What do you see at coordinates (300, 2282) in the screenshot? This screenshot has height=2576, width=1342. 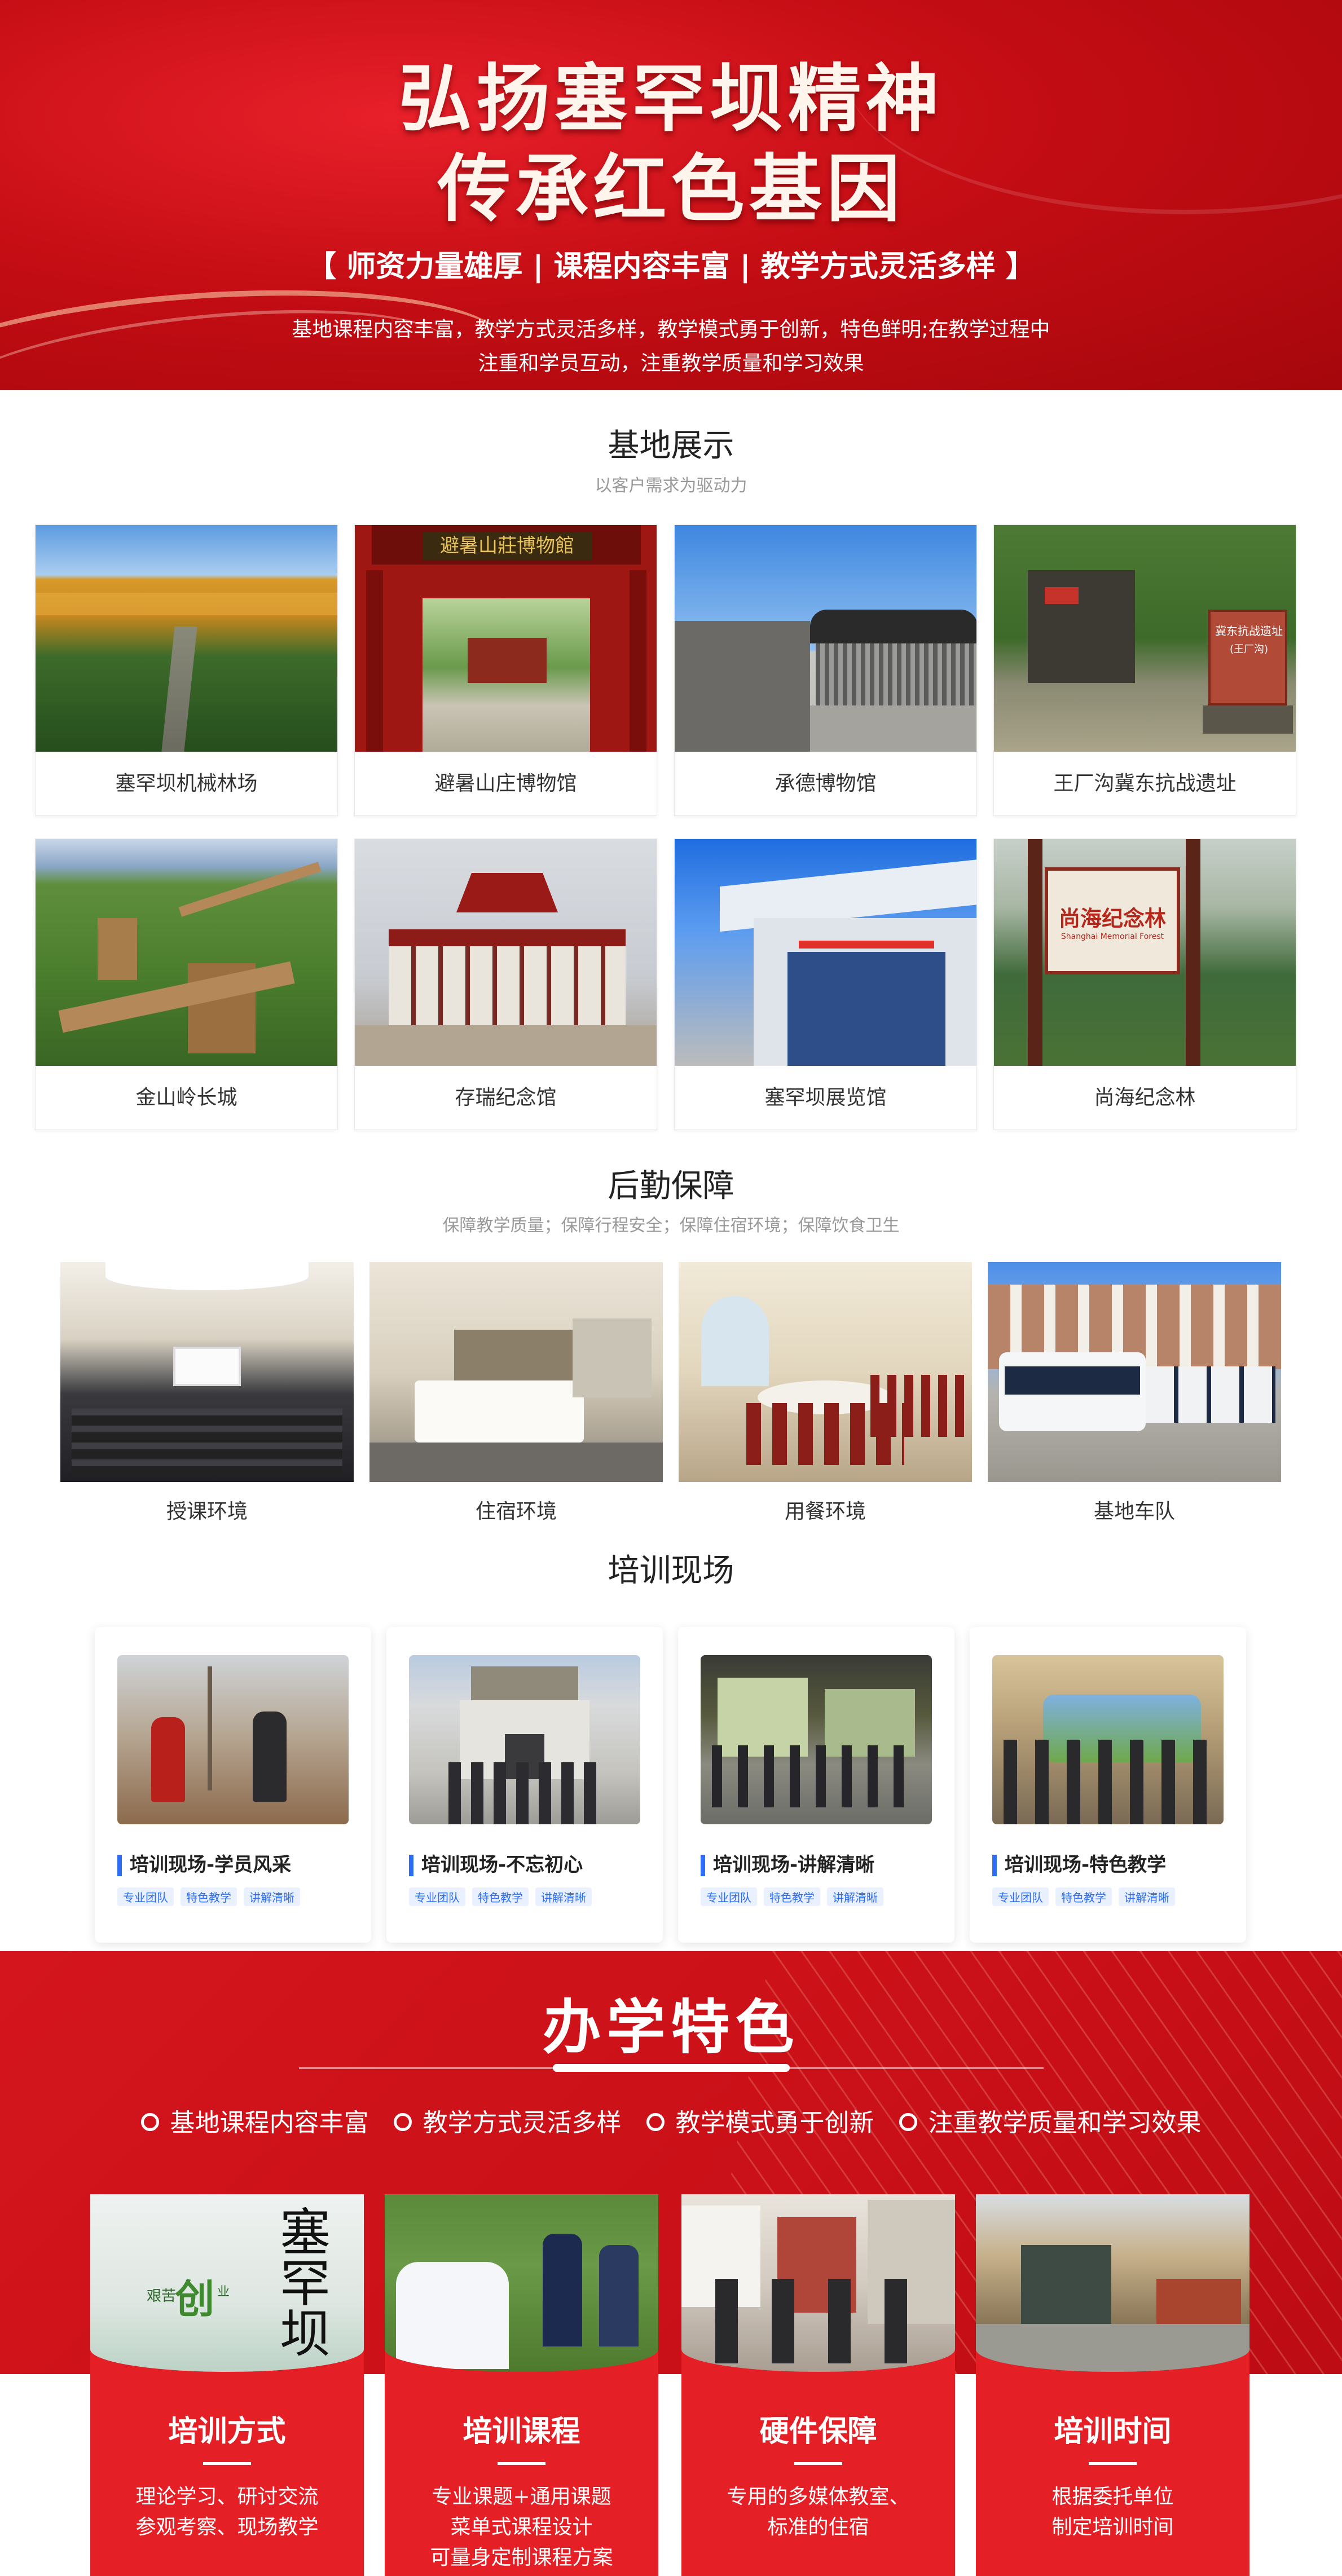 I see `poster-calligraphy: 塞罕坝` at bounding box center [300, 2282].